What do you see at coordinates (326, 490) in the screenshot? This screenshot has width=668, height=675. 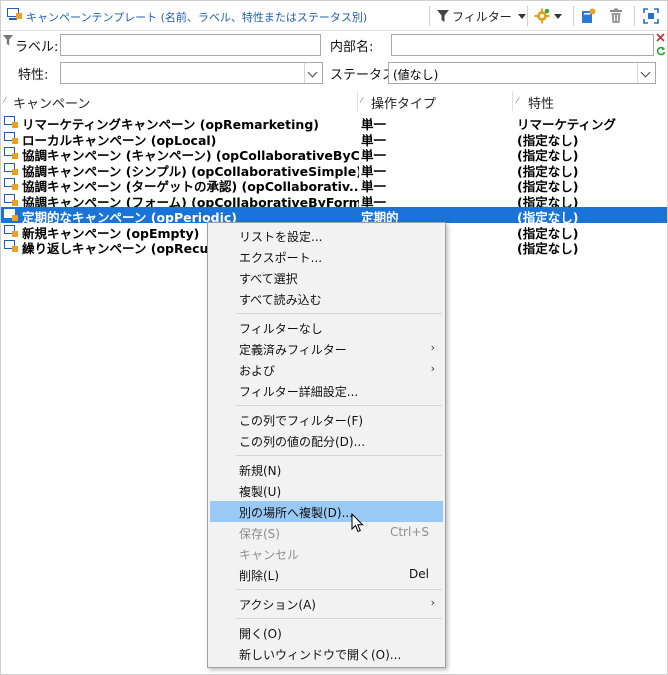 I see `menu-item-duplicate: 複製(U)` at bounding box center [326, 490].